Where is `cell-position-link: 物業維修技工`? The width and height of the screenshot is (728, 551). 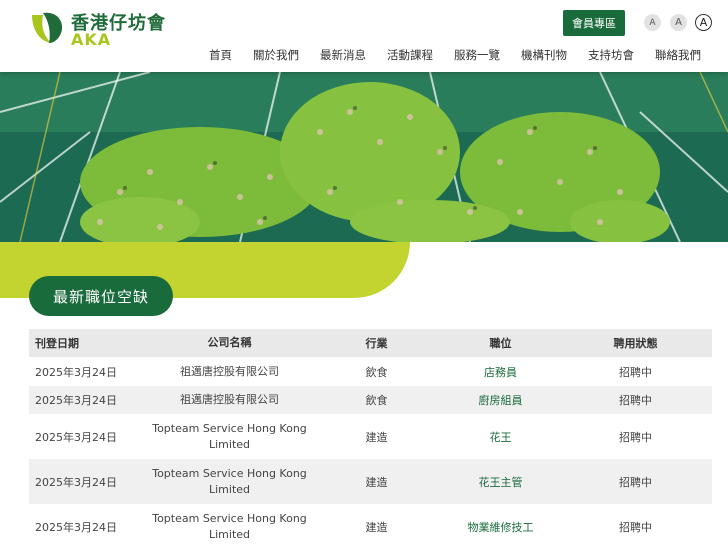 cell-position-link: 物業維修技工 is located at coordinates (500, 527).